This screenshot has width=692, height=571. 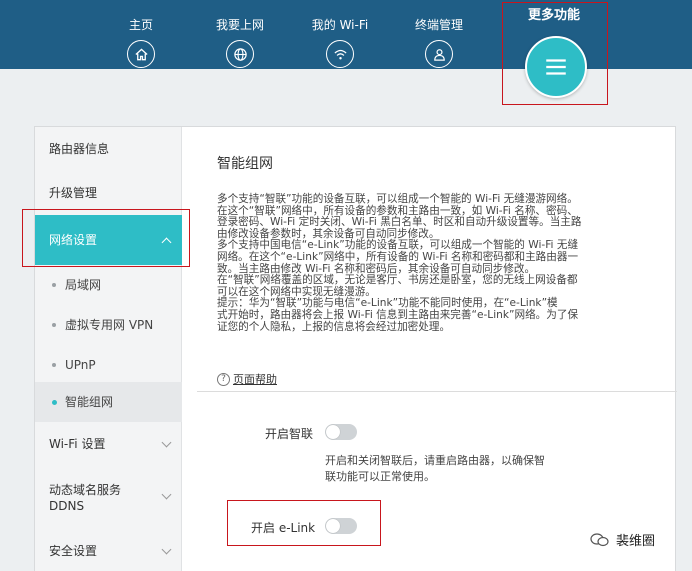 What do you see at coordinates (77, 444) in the screenshot?
I see `sidebar-item-label: Wi-Fi 设置` at bounding box center [77, 444].